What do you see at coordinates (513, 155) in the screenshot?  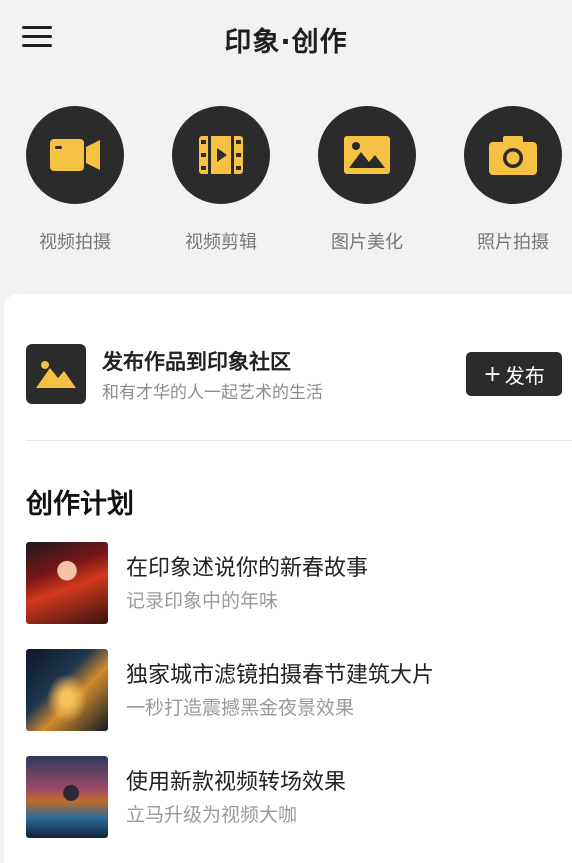 I see `photo-camera-icon` at bounding box center [513, 155].